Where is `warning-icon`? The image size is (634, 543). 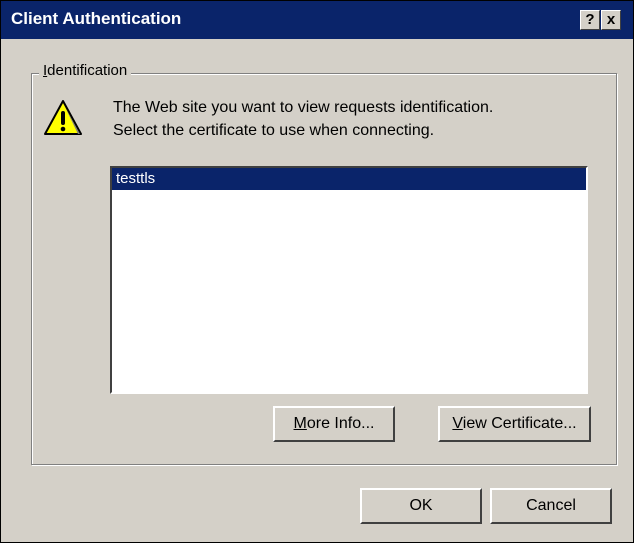 warning-icon is located at coordinates (63, 117).